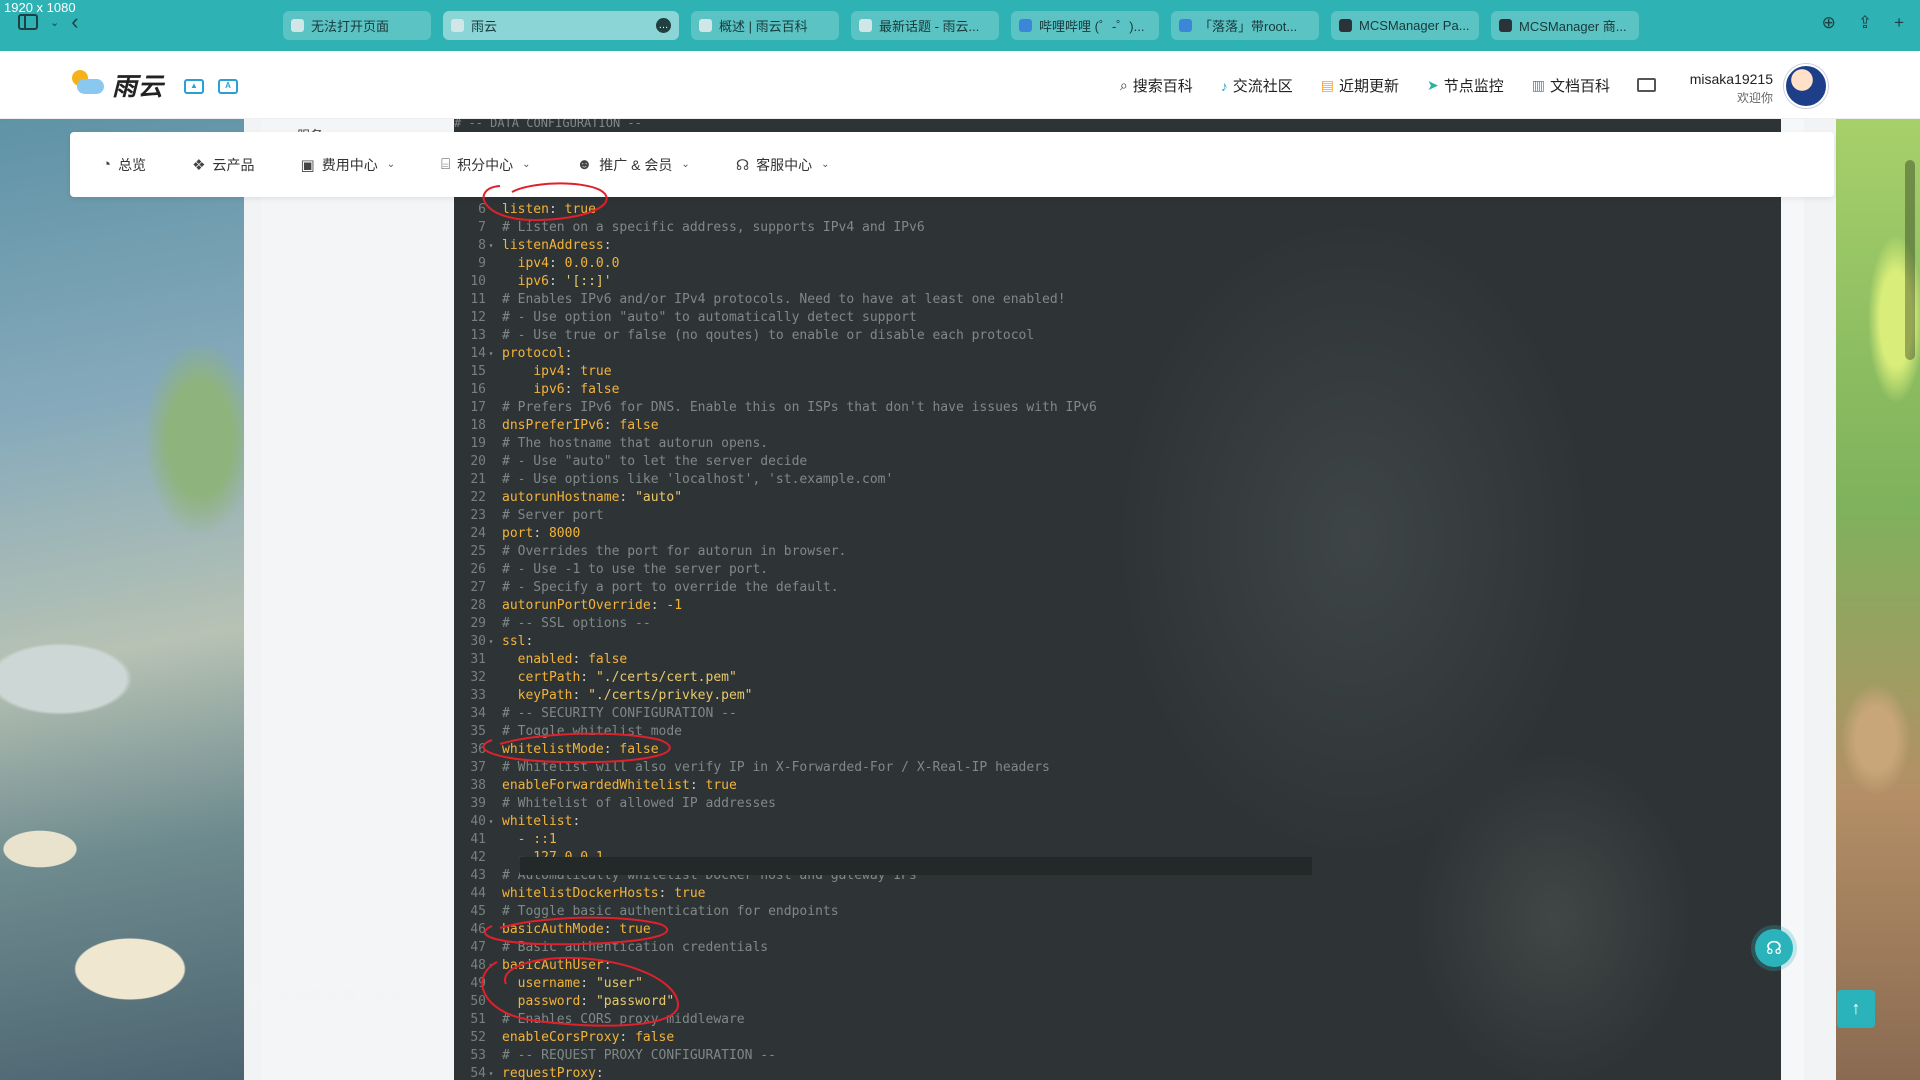  What do you see at coordinates (553, 425) in the screenshot?
I see `yaml-key: dnsPreferIPv6` at bounding box center [553, 425].